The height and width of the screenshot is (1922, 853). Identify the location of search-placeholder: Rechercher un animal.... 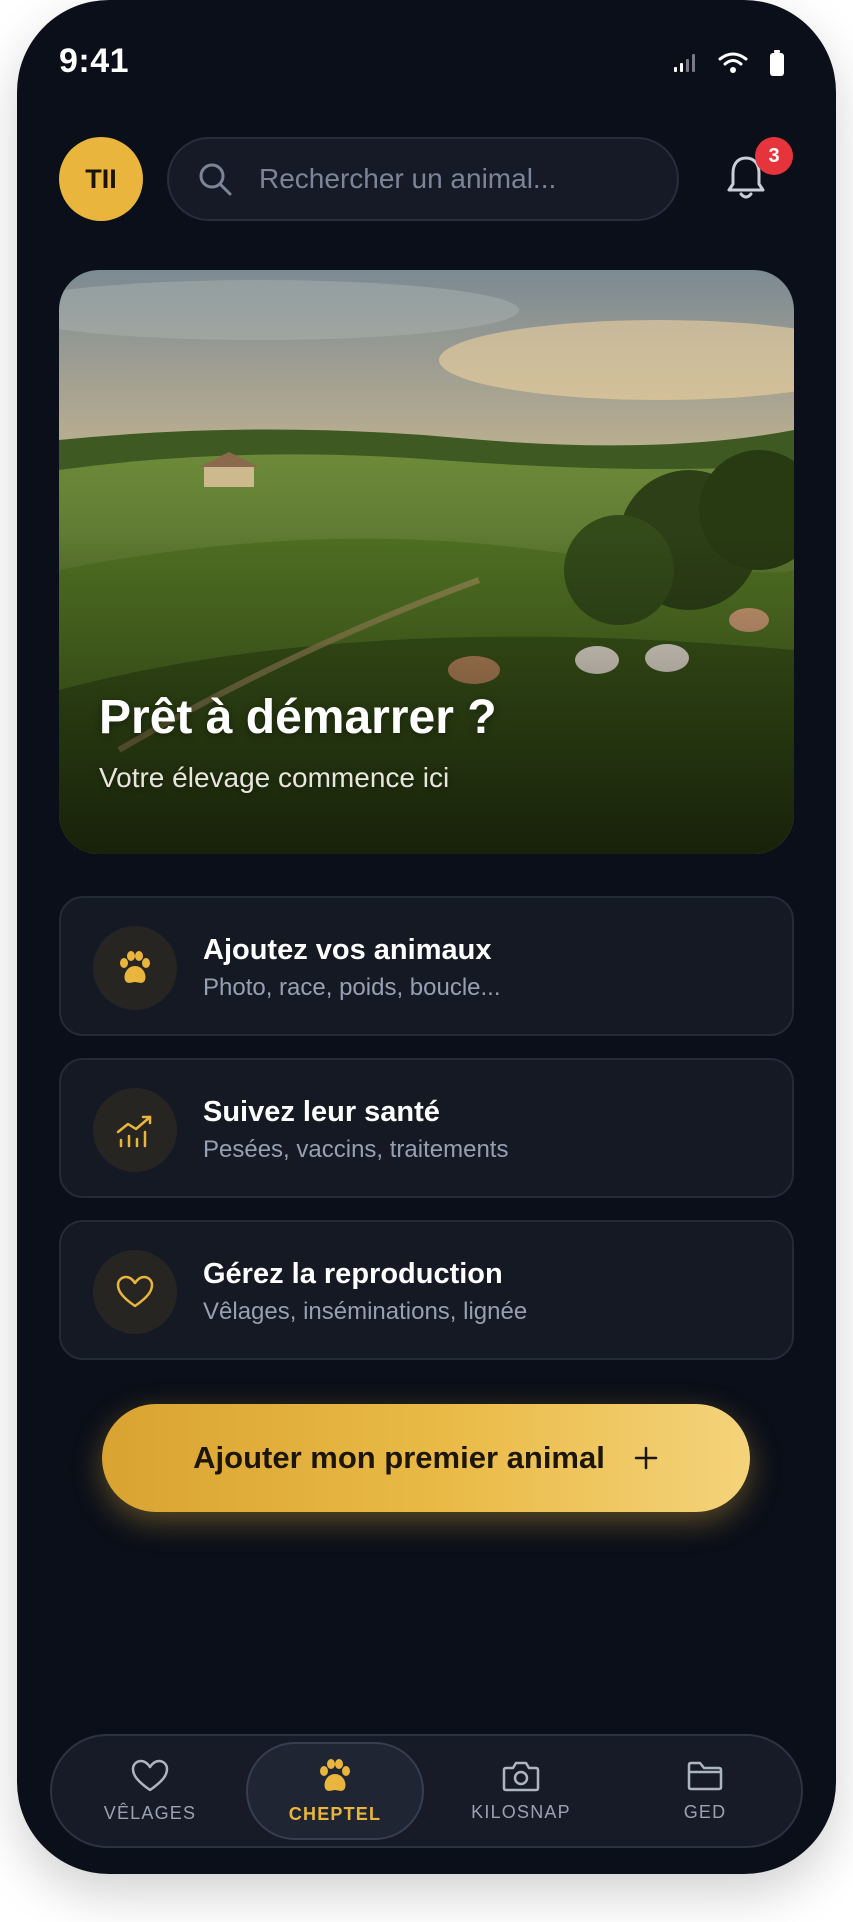
(408, 178).